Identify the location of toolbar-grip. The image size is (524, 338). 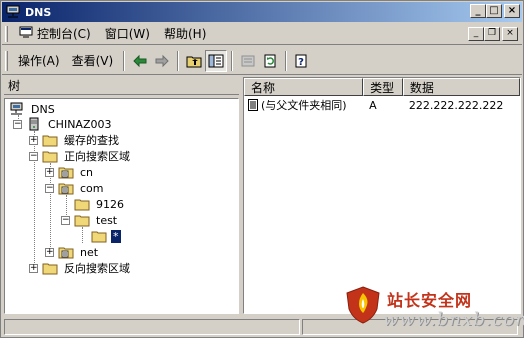
(6, 60).